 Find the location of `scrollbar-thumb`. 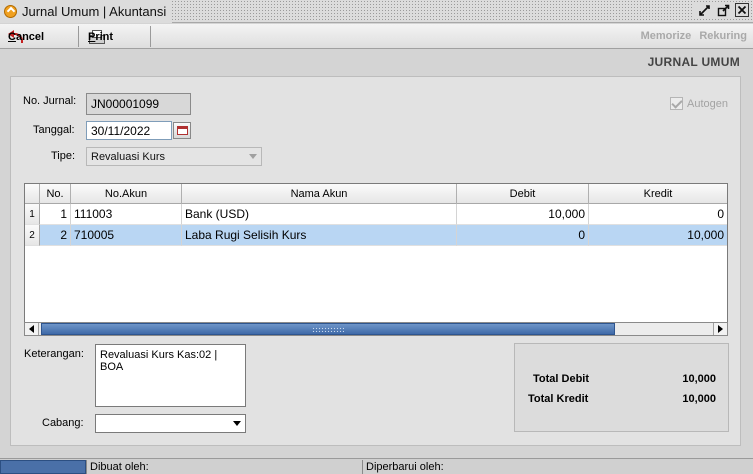

scrollbar-thumb is located at coordinates (328, 329).